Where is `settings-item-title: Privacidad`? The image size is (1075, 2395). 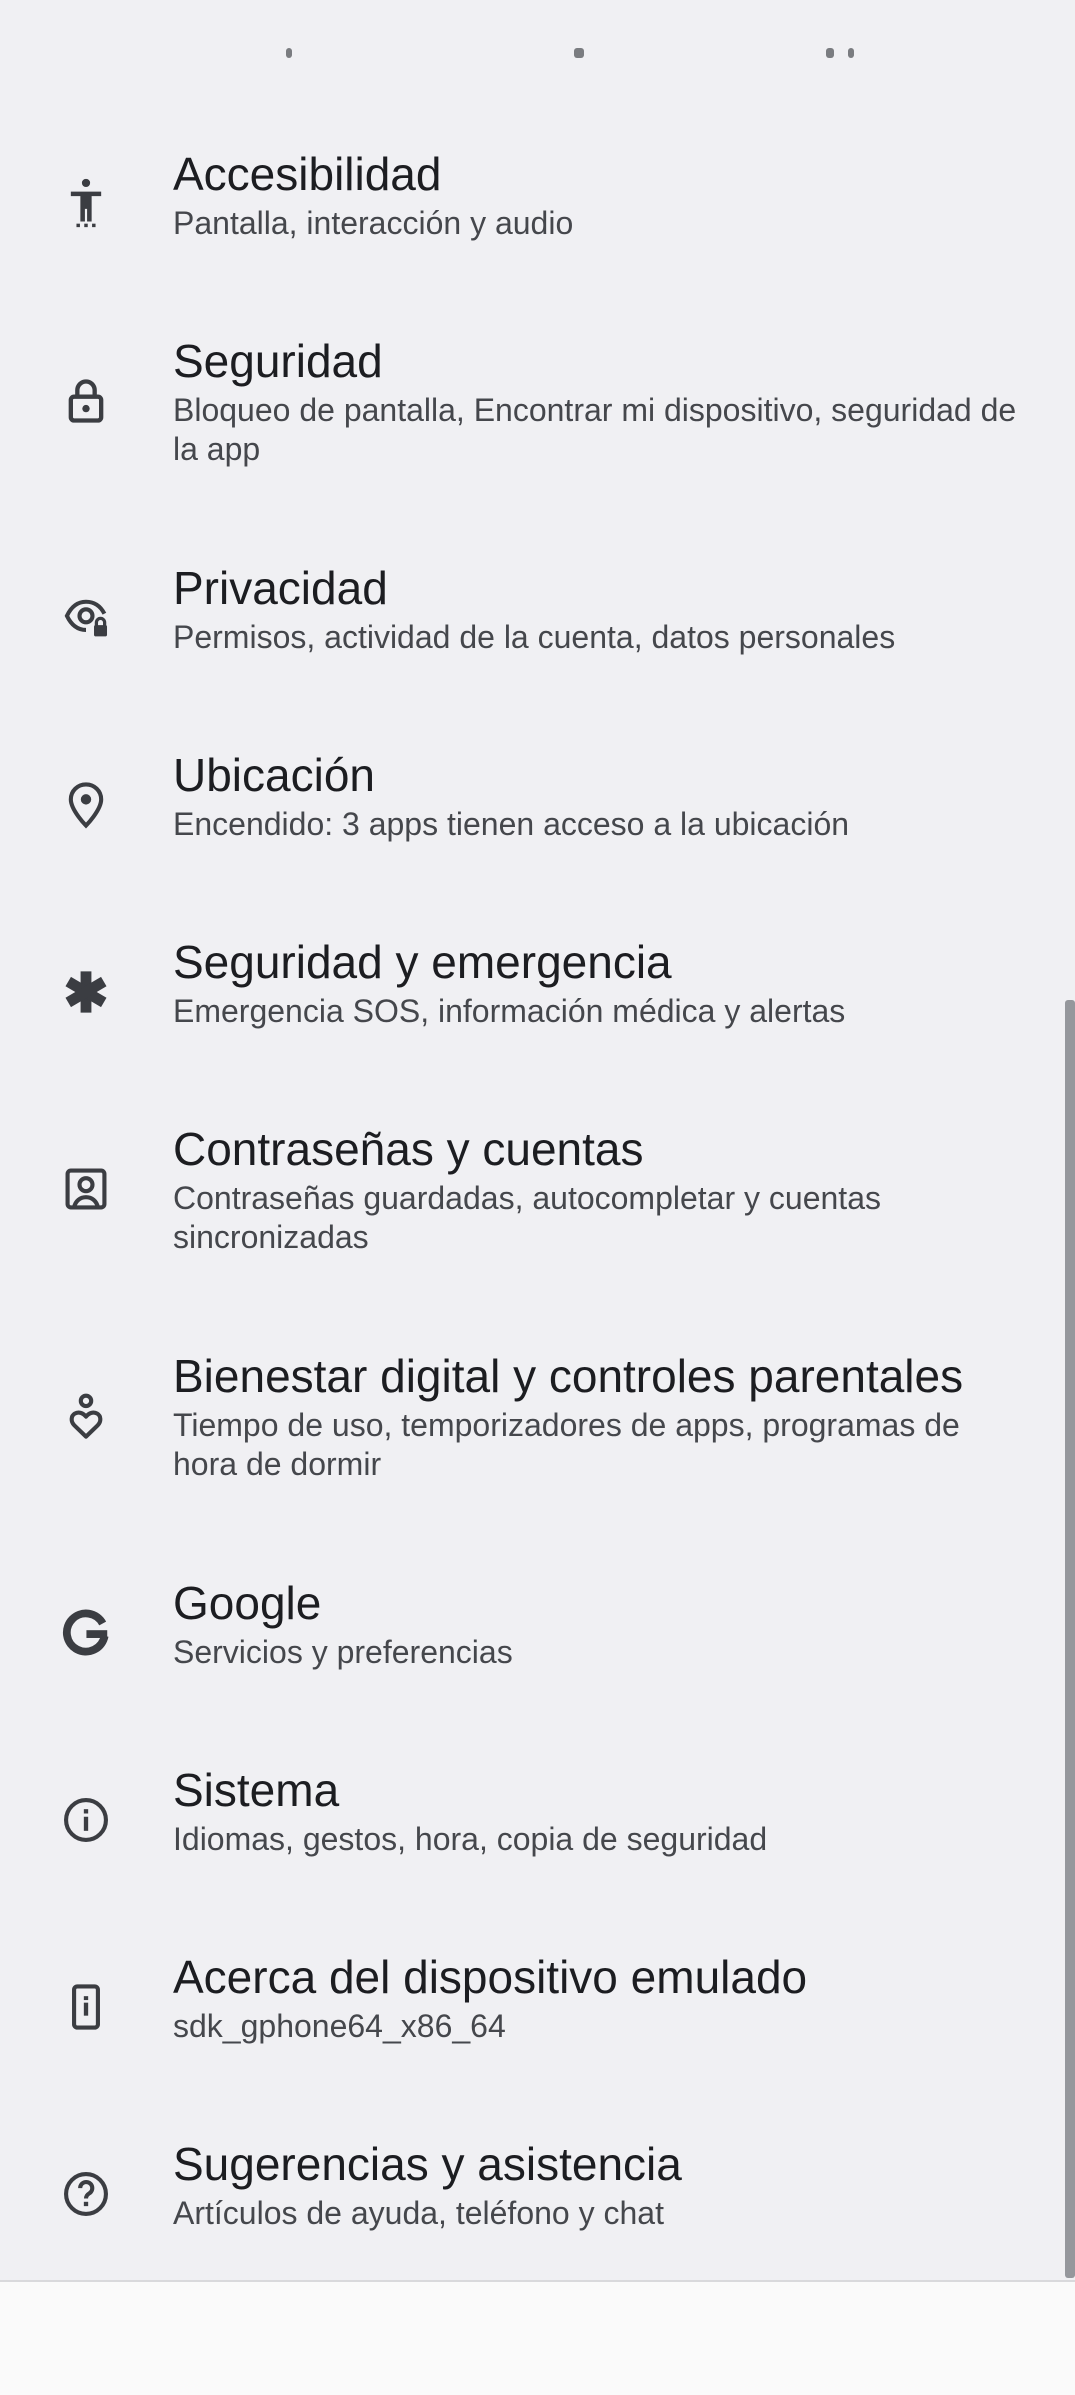 settings-item-title: Privacidad is located at coordinates (280, 588).